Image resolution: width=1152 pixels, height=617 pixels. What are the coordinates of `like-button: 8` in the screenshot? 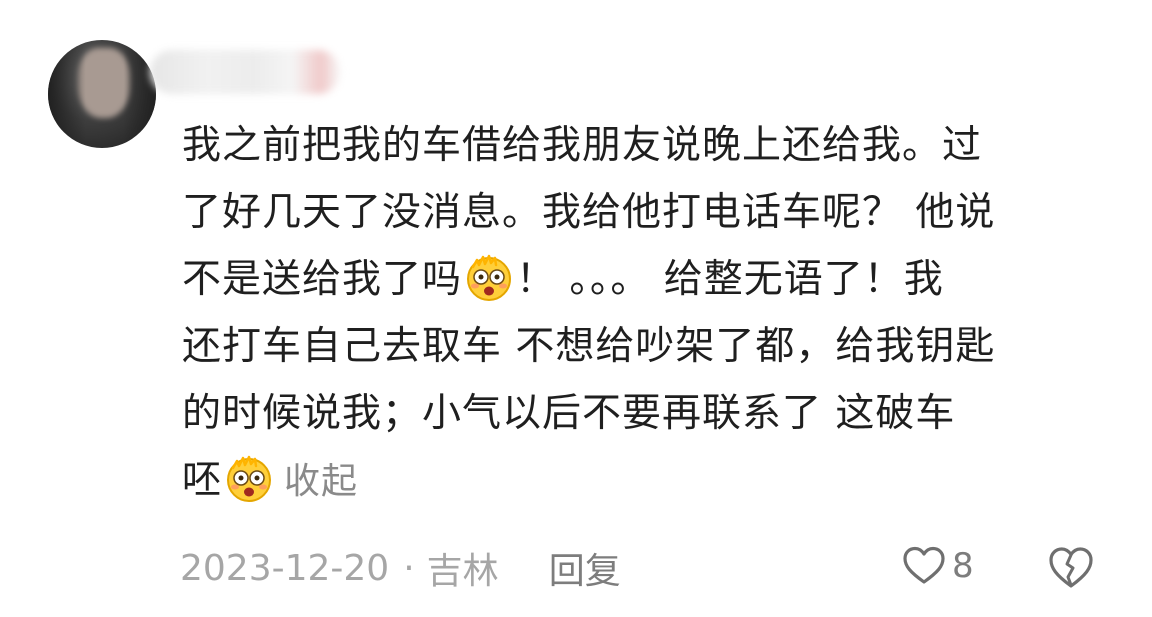 It's located at (937, 566).